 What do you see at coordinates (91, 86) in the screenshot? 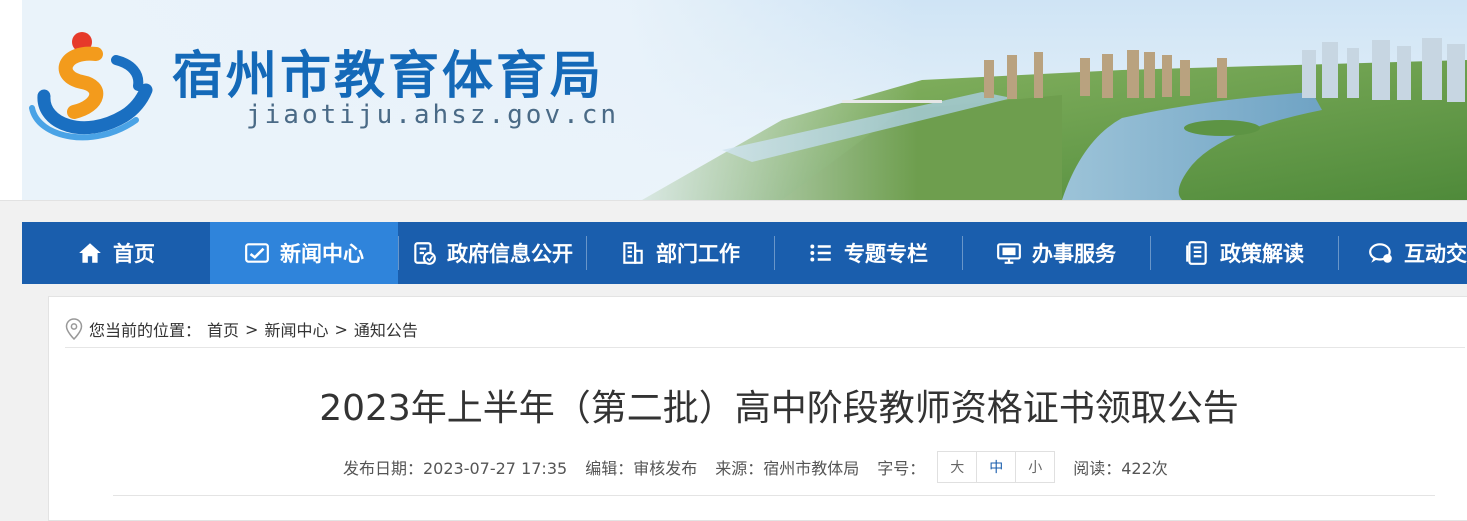
I see `bureau-logo` at bounding box center [91, 86].